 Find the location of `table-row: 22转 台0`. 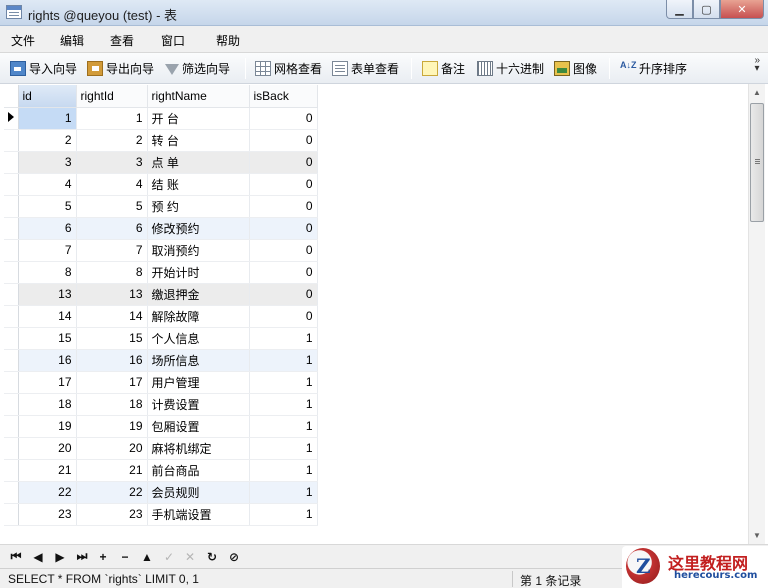

table-row: 22转 台0 is located at coordinates (161, 140).